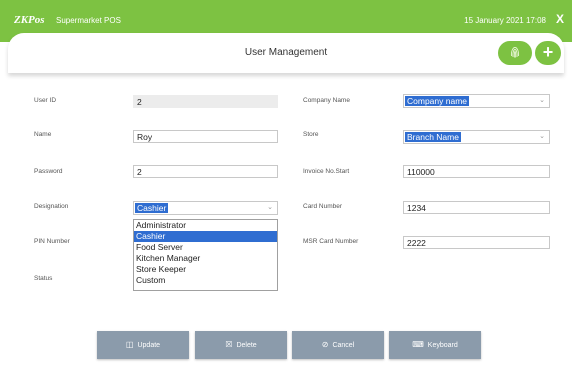 The height and width of the screenshot is (385, 572). Describe the element at coordinates (418, 344) in the screenshot. I see `keyboard-icon: ⌨` at that location.